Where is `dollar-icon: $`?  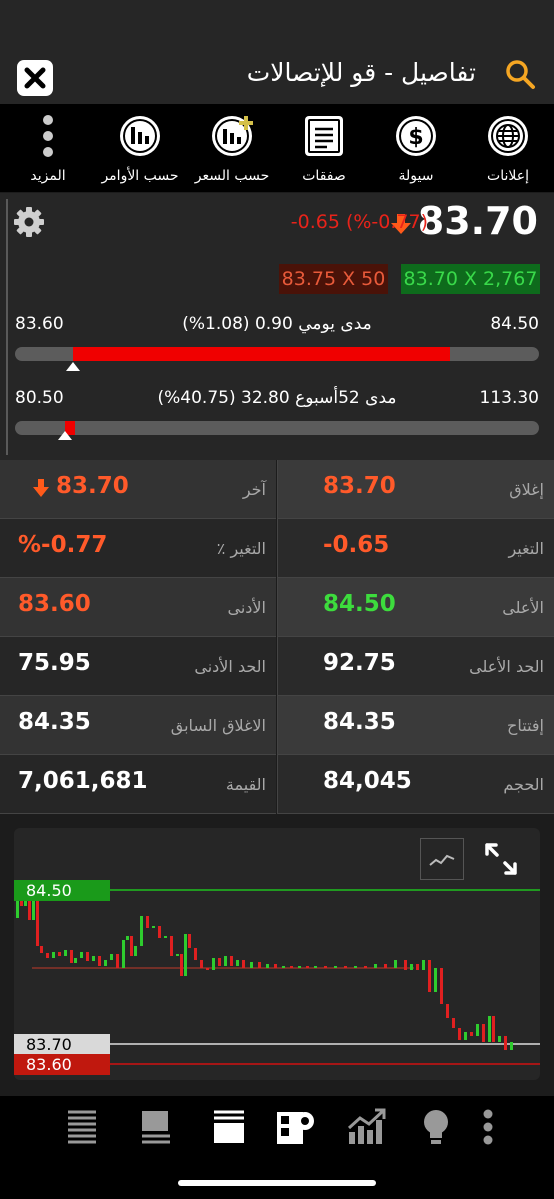
dollar-icon: $ is located at coordinates (416, 136).